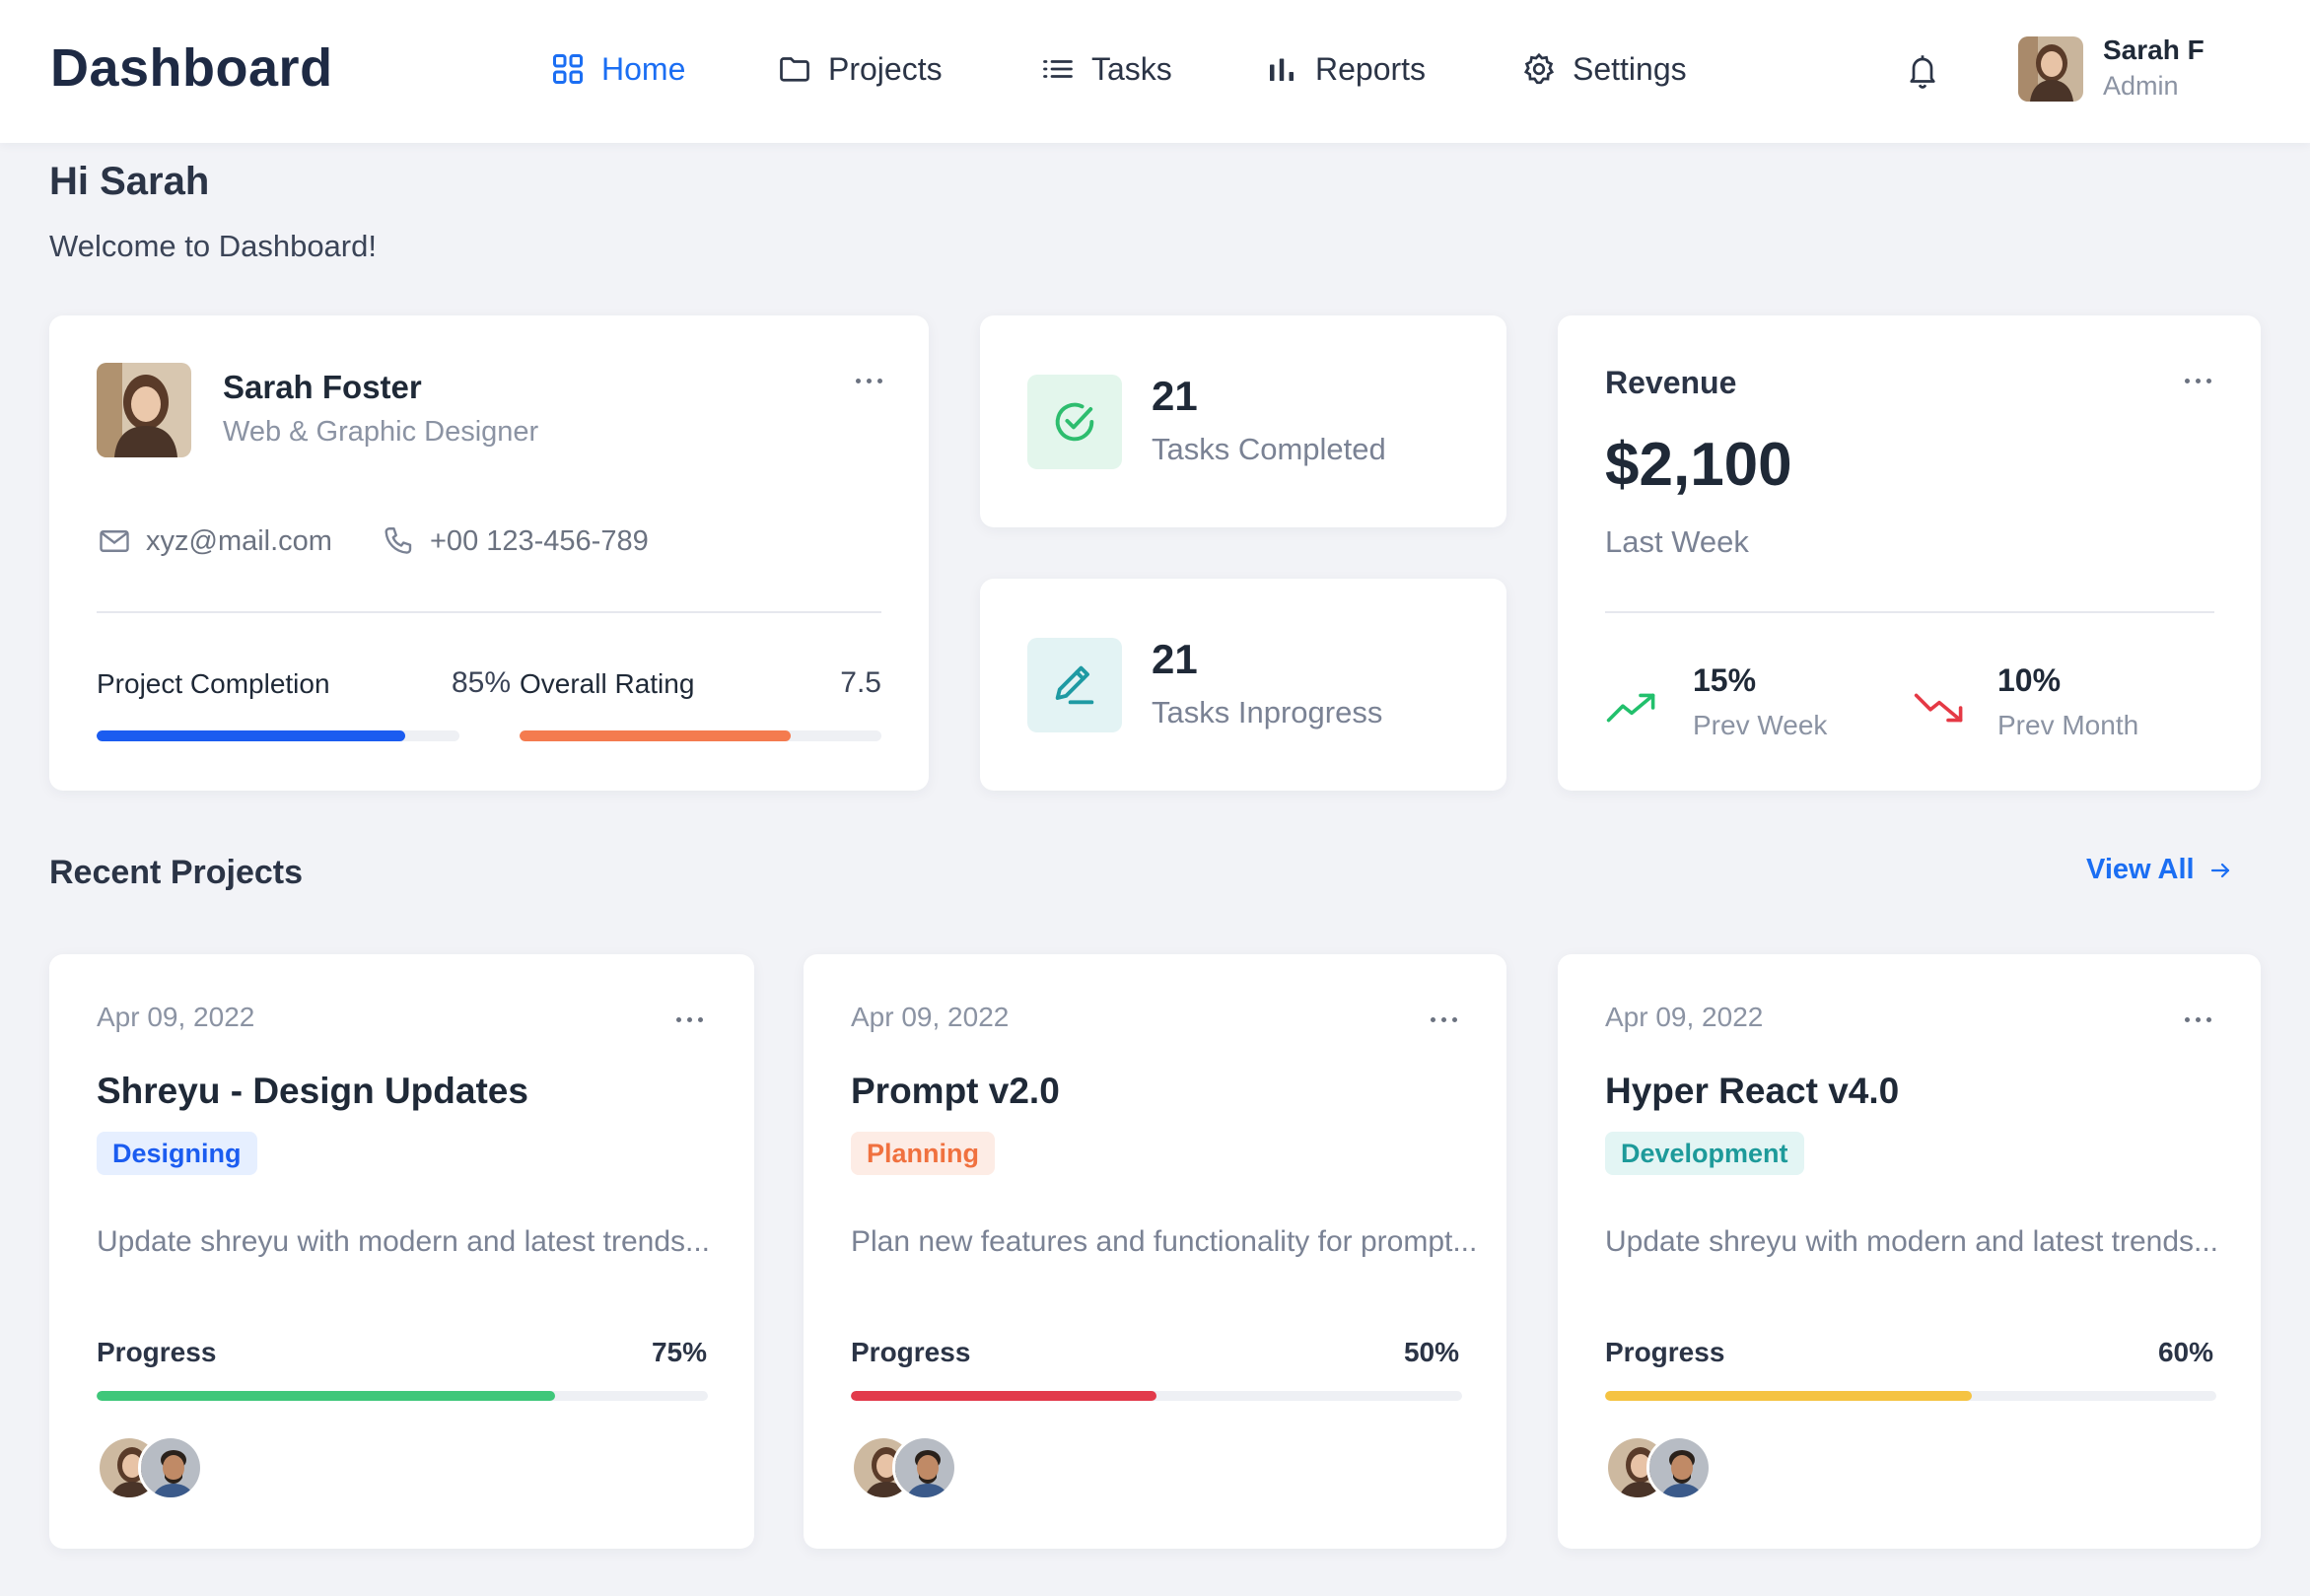 The image size is (2310, 1596). I want to click on tasks-inprogress-label: Tasks Inprogress, so click(1267, 712).